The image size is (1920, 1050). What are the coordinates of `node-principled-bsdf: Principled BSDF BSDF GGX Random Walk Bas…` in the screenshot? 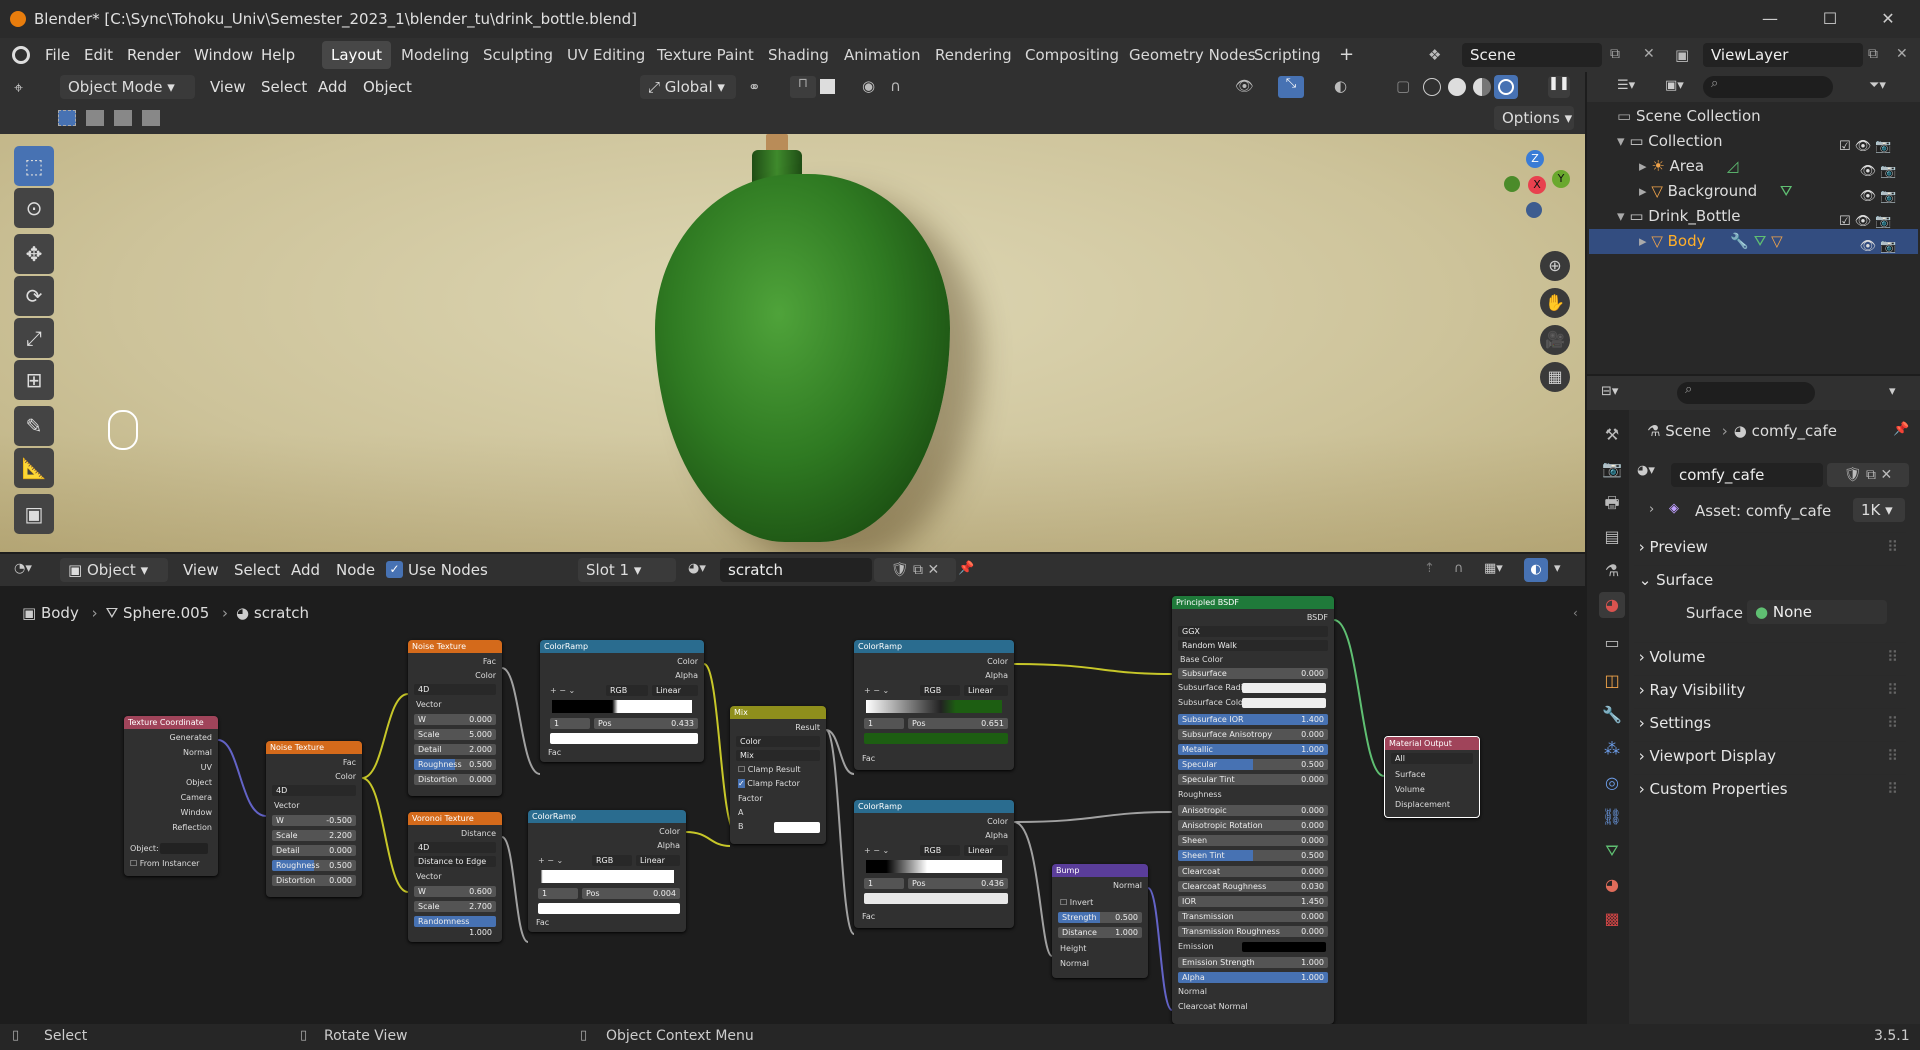 It's located at (1253, 810).